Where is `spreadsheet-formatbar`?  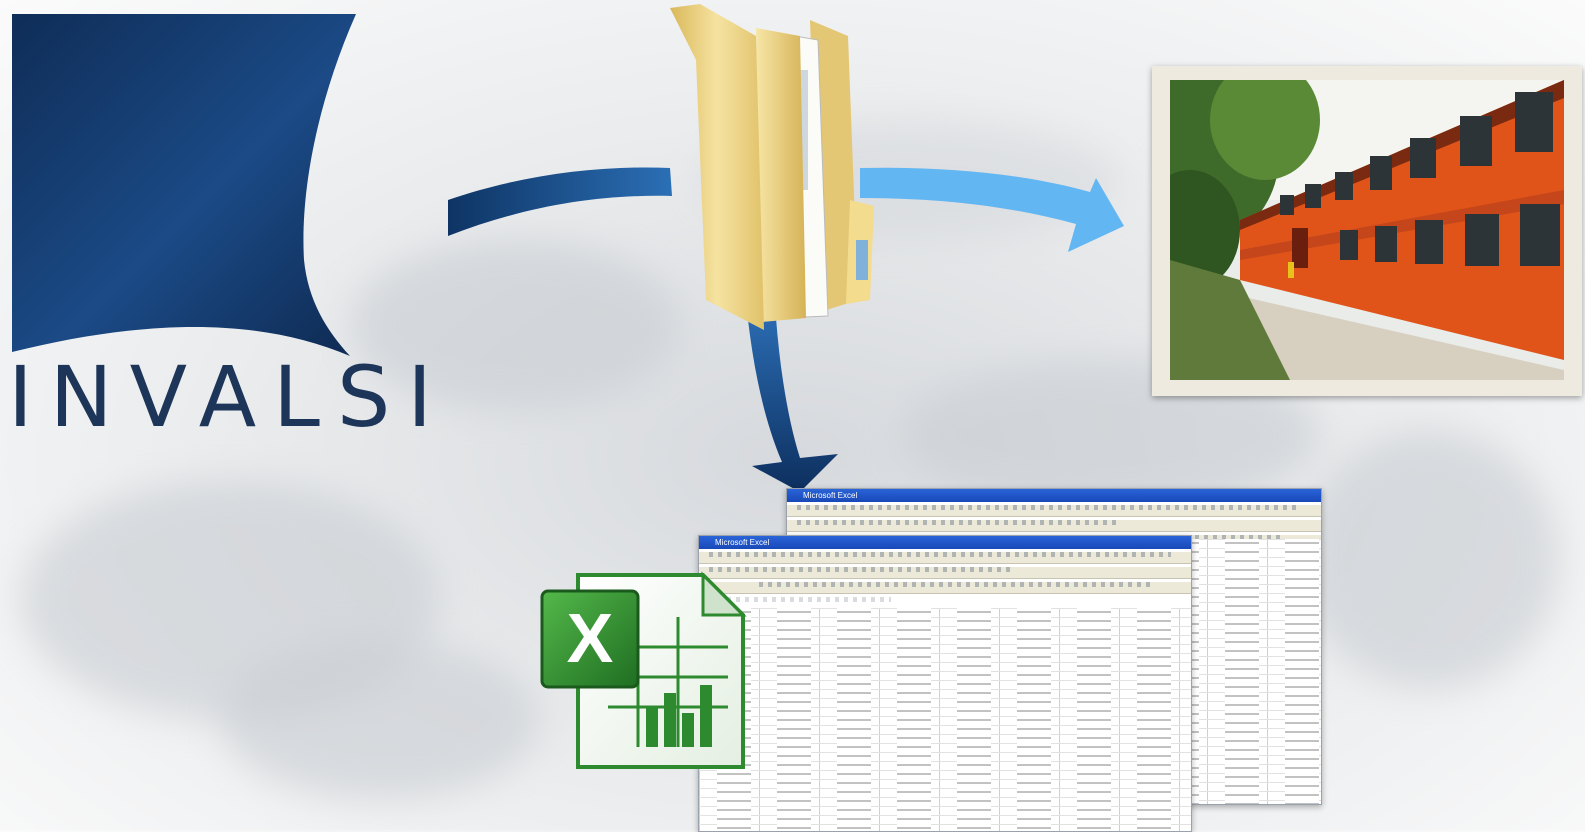 spreadsheet-formatbar is located at coordinates (945, 588).